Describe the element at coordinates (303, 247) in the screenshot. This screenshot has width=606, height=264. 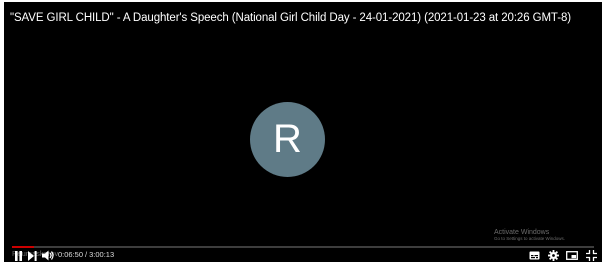
I see `progress-bar` at that location.